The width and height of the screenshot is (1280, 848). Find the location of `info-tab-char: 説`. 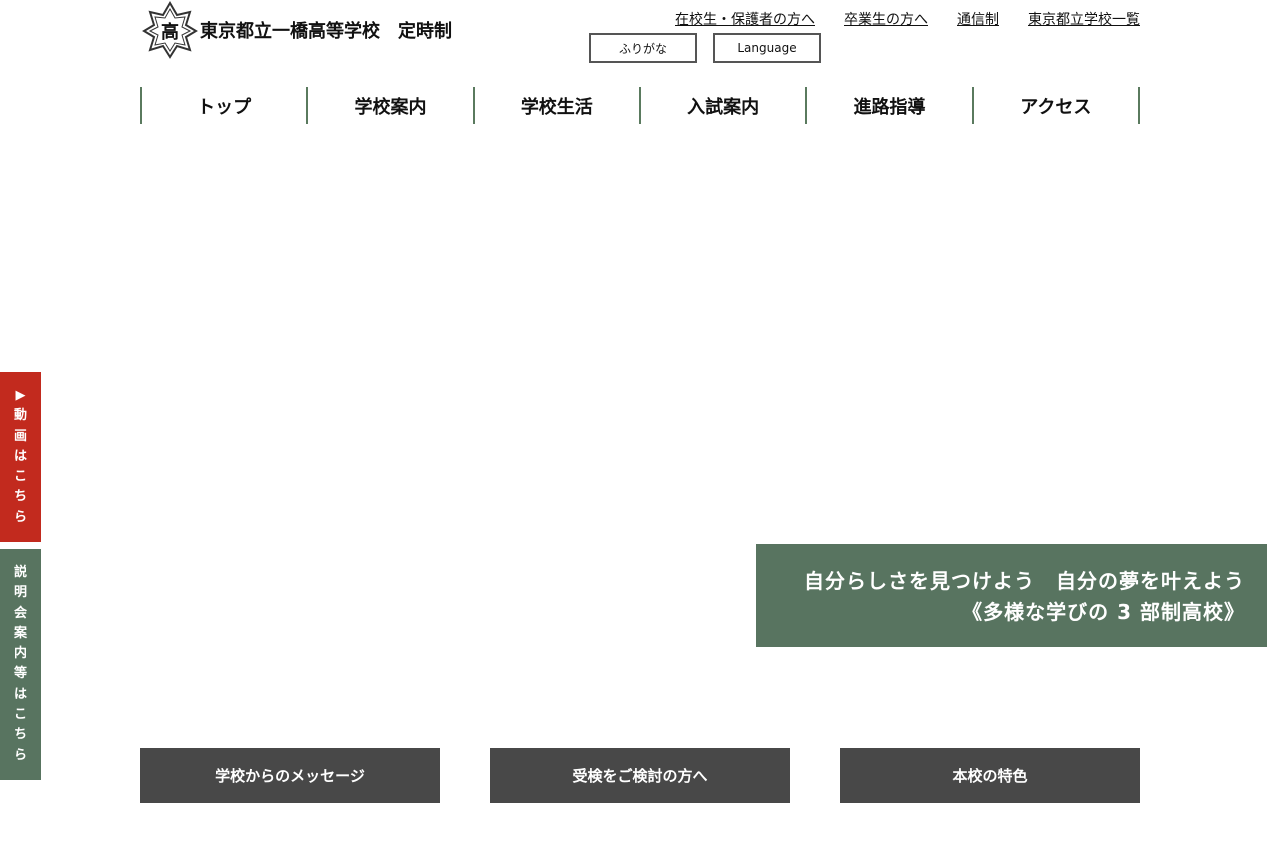

info-tab-char: 説 is located at coordinates (20, 572).